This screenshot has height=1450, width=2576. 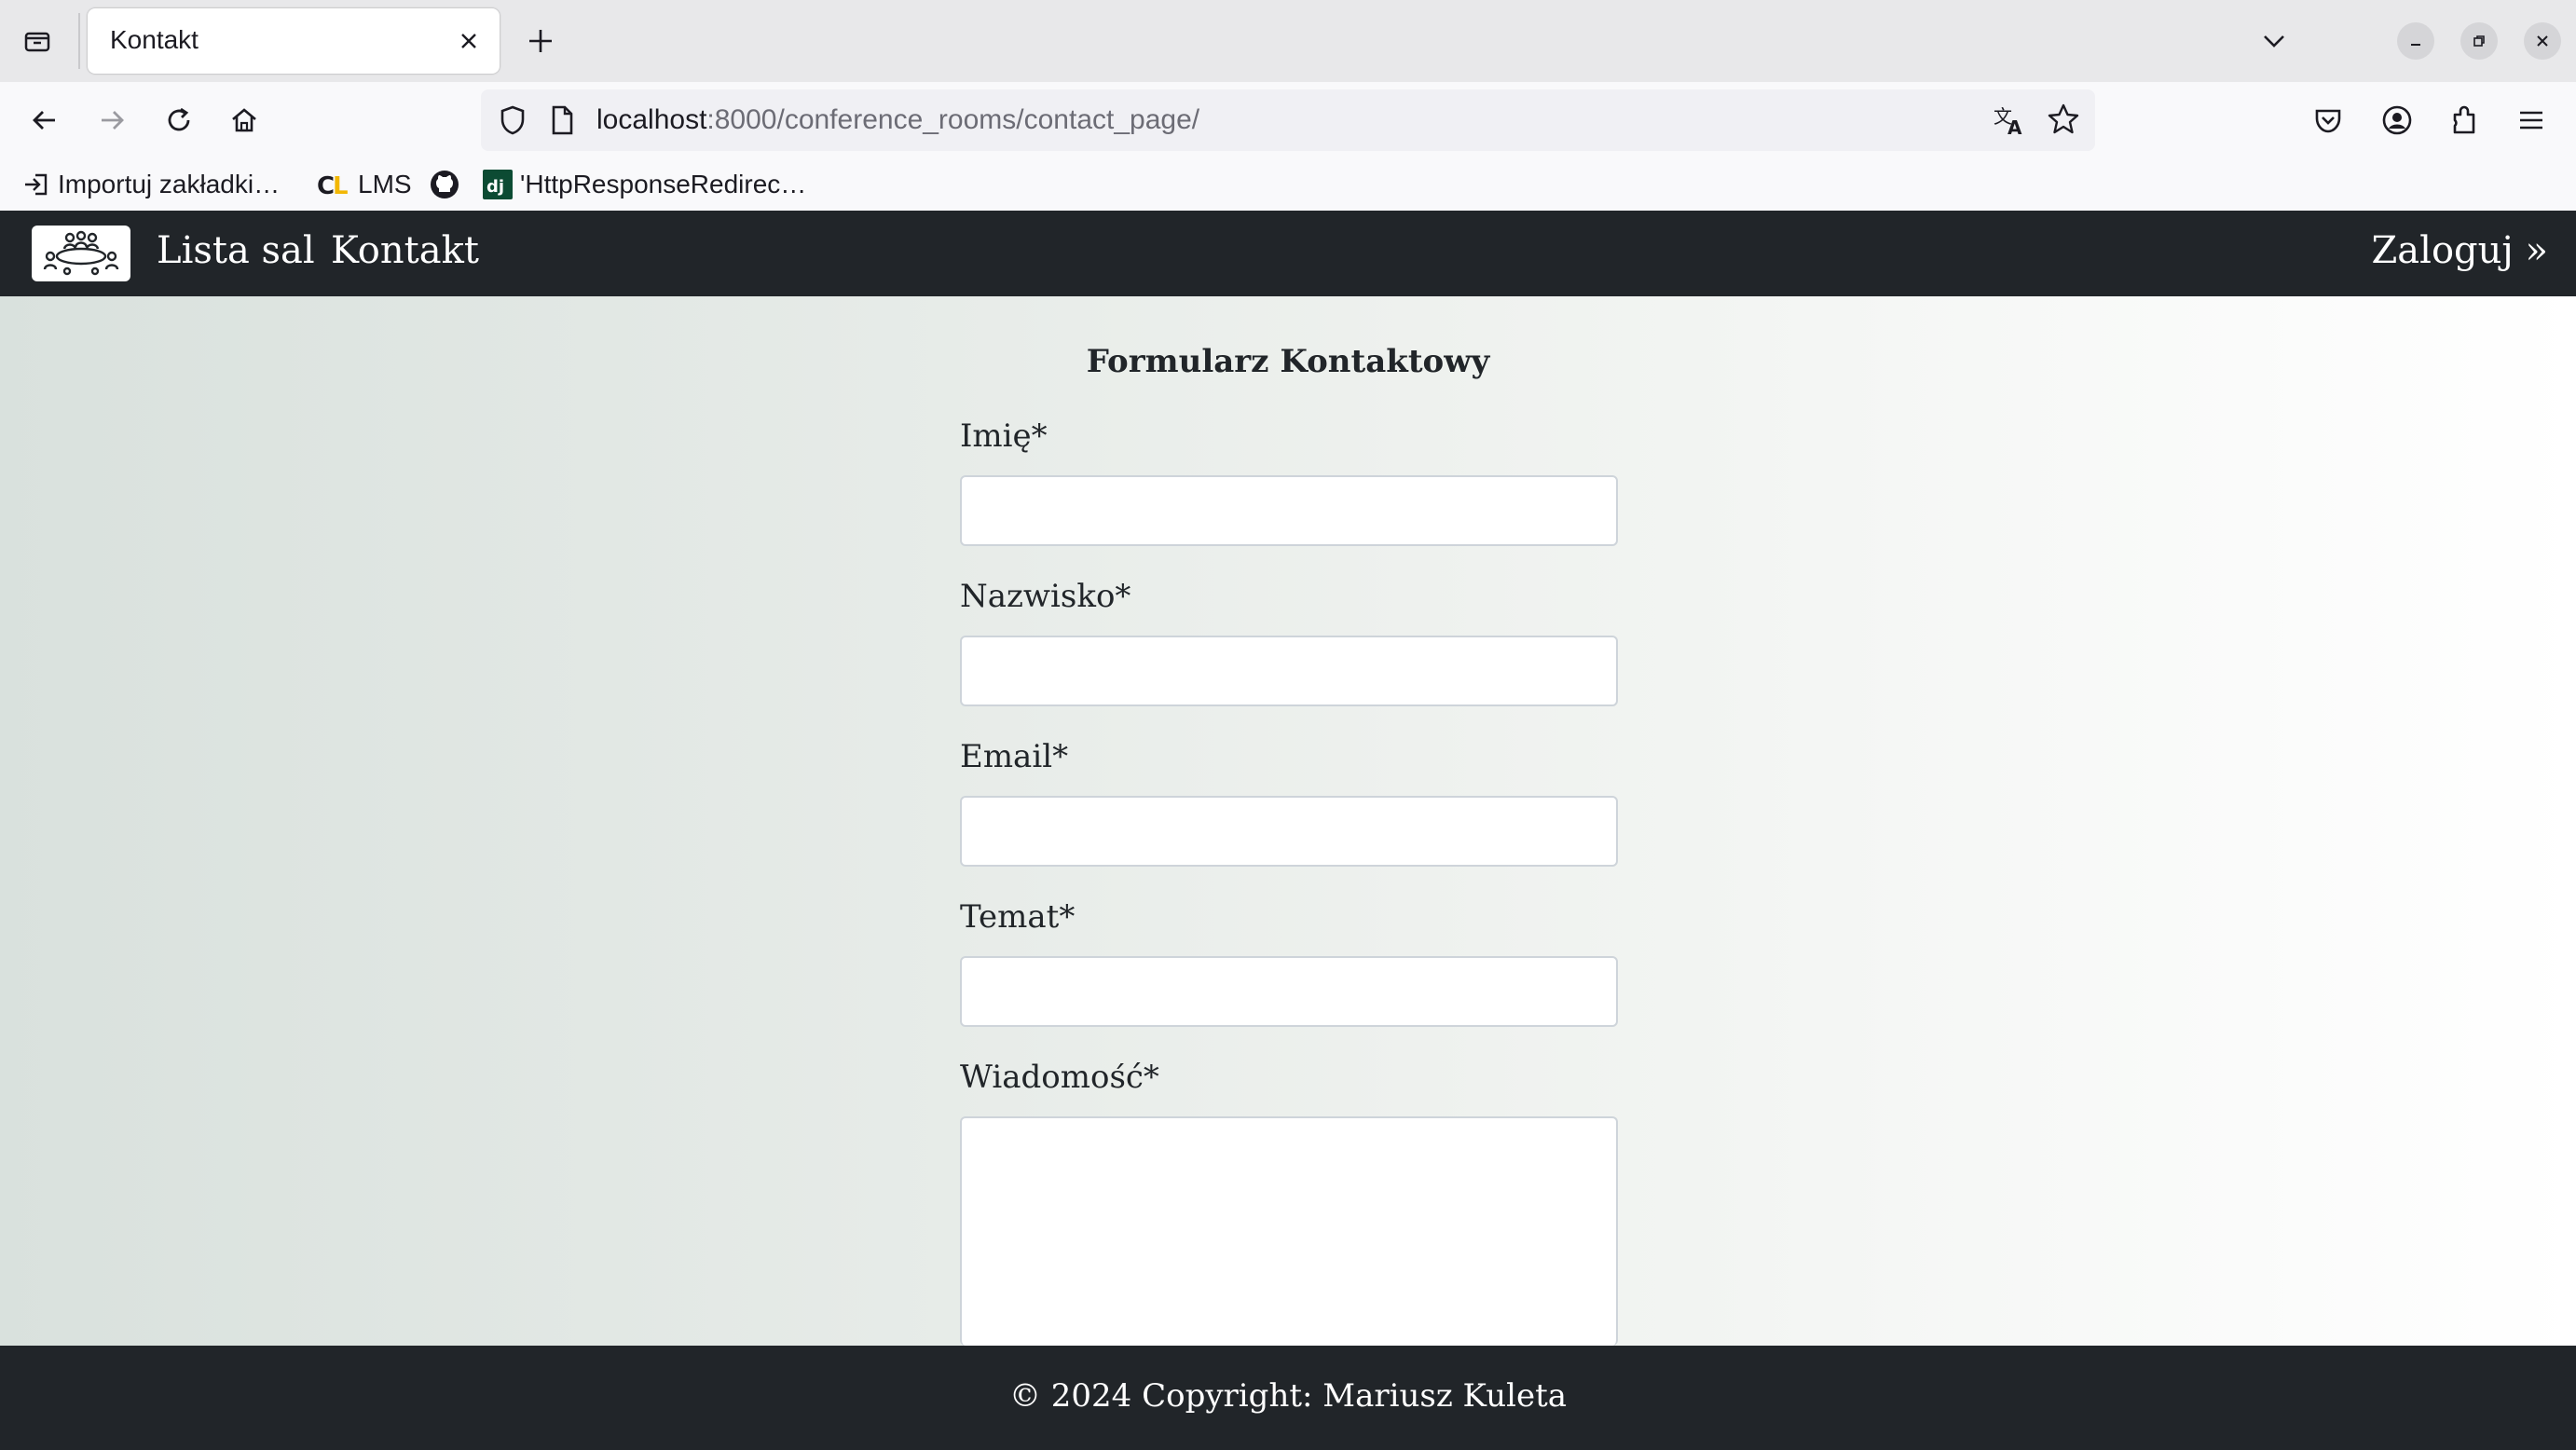 What do you see at coordinates (2014, 127) in the screenshot?
I see `svg-text: A` at bounding box center [2014, 127].